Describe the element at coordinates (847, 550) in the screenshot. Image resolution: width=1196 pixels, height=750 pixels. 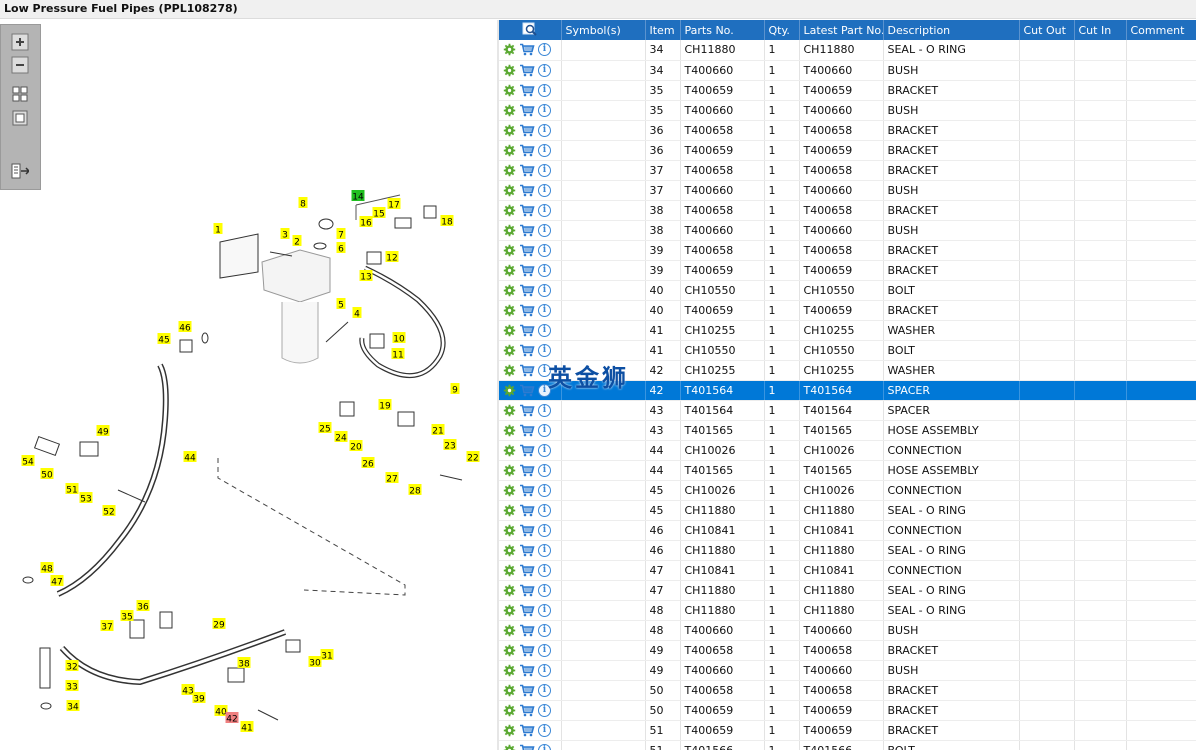
I see `table-row: i 46 CH11880 1 CH11880 SEAL - O RING` at that location.